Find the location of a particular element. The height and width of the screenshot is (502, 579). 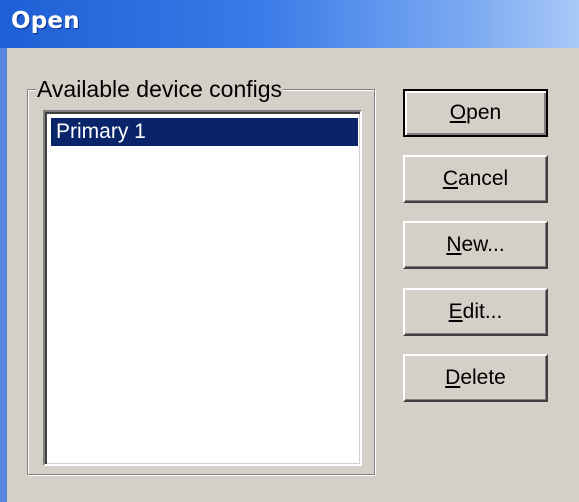

title-bar: Open is located at coordinates (289, 24).